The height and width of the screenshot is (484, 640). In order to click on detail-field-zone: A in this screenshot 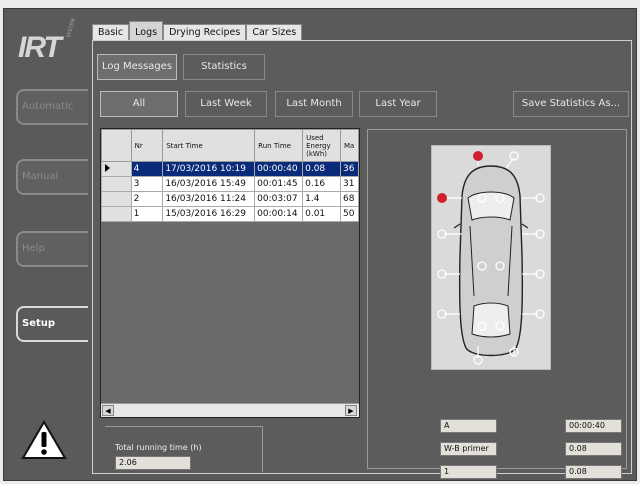, I will do `click(468, 426)`.